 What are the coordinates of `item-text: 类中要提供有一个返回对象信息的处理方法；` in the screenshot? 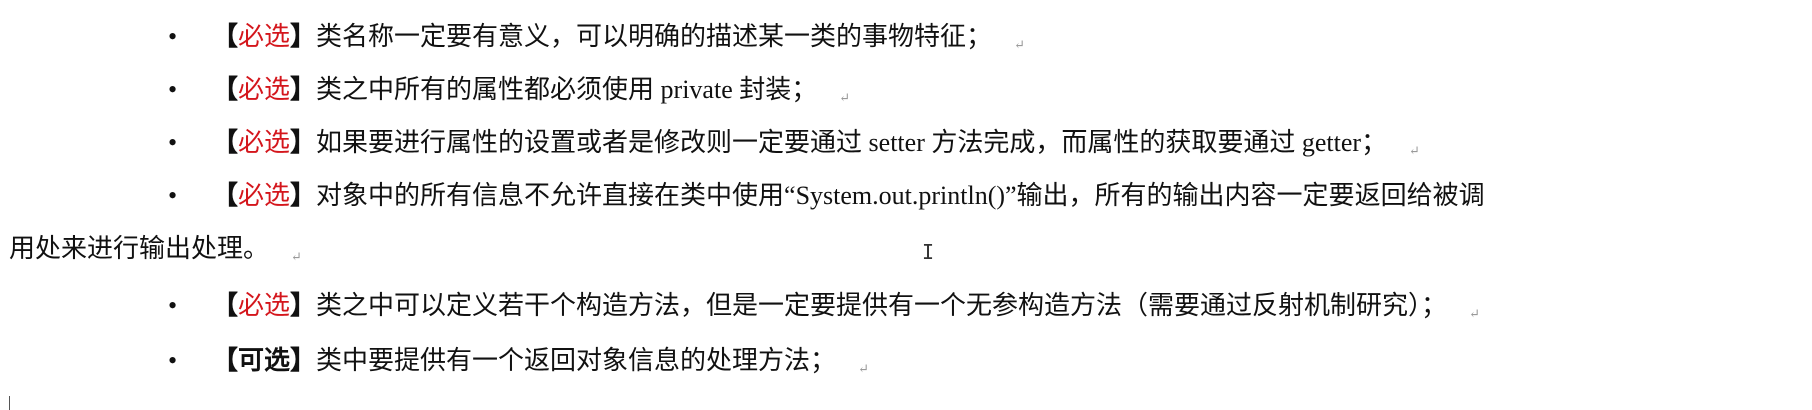 It's located at (576, 360).